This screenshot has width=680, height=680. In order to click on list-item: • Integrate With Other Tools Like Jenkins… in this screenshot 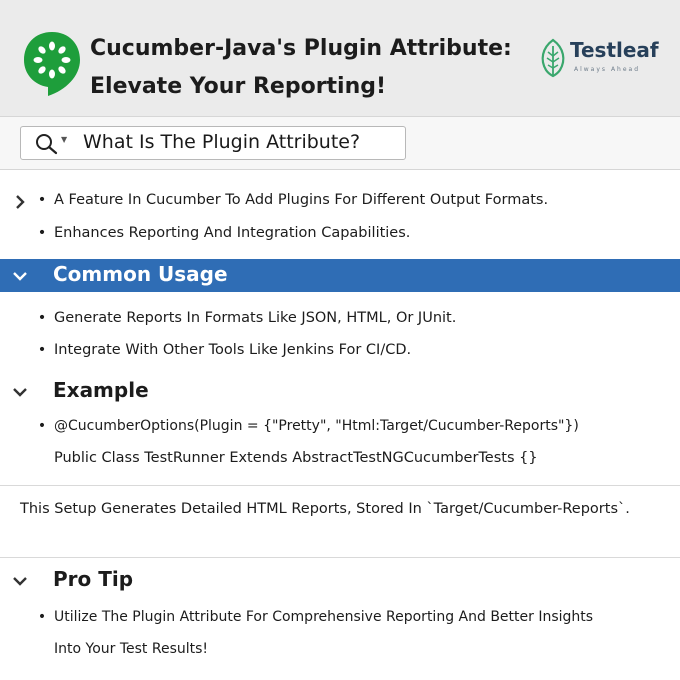, I will do `click(224, 350)`.